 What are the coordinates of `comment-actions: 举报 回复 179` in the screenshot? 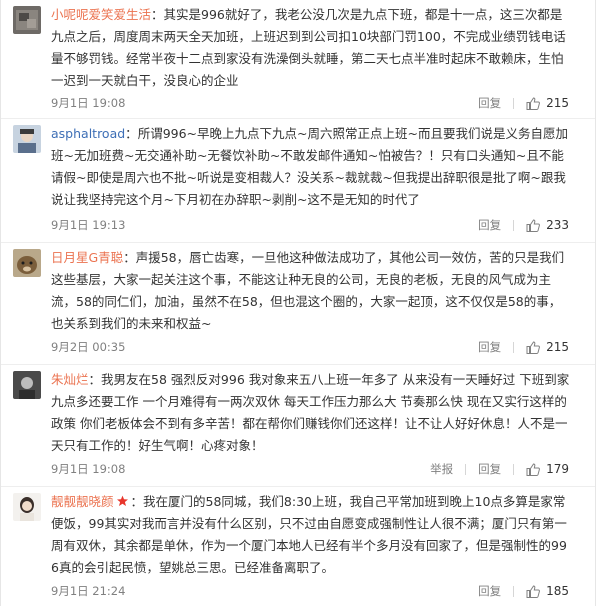 It's located at (499, 469).